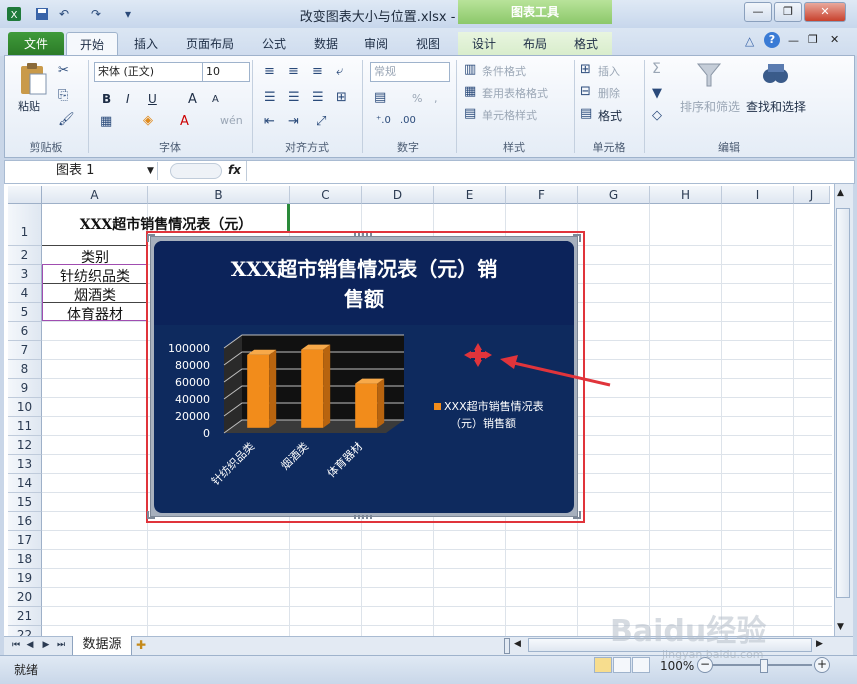 Image resolution: width=857 pixels, height=684 pixels. I want to click on decrease-decimal-icon: .00, so click(408, 120).